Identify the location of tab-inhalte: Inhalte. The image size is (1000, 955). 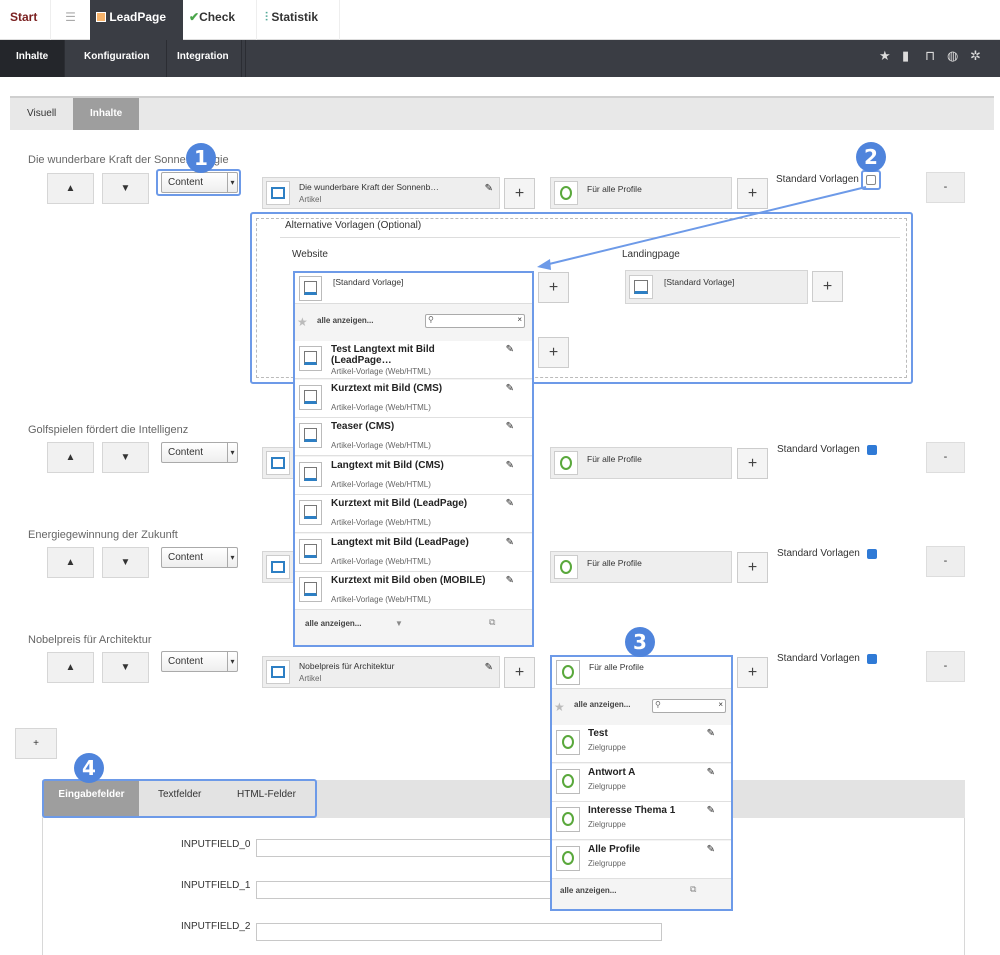
(106, 114).